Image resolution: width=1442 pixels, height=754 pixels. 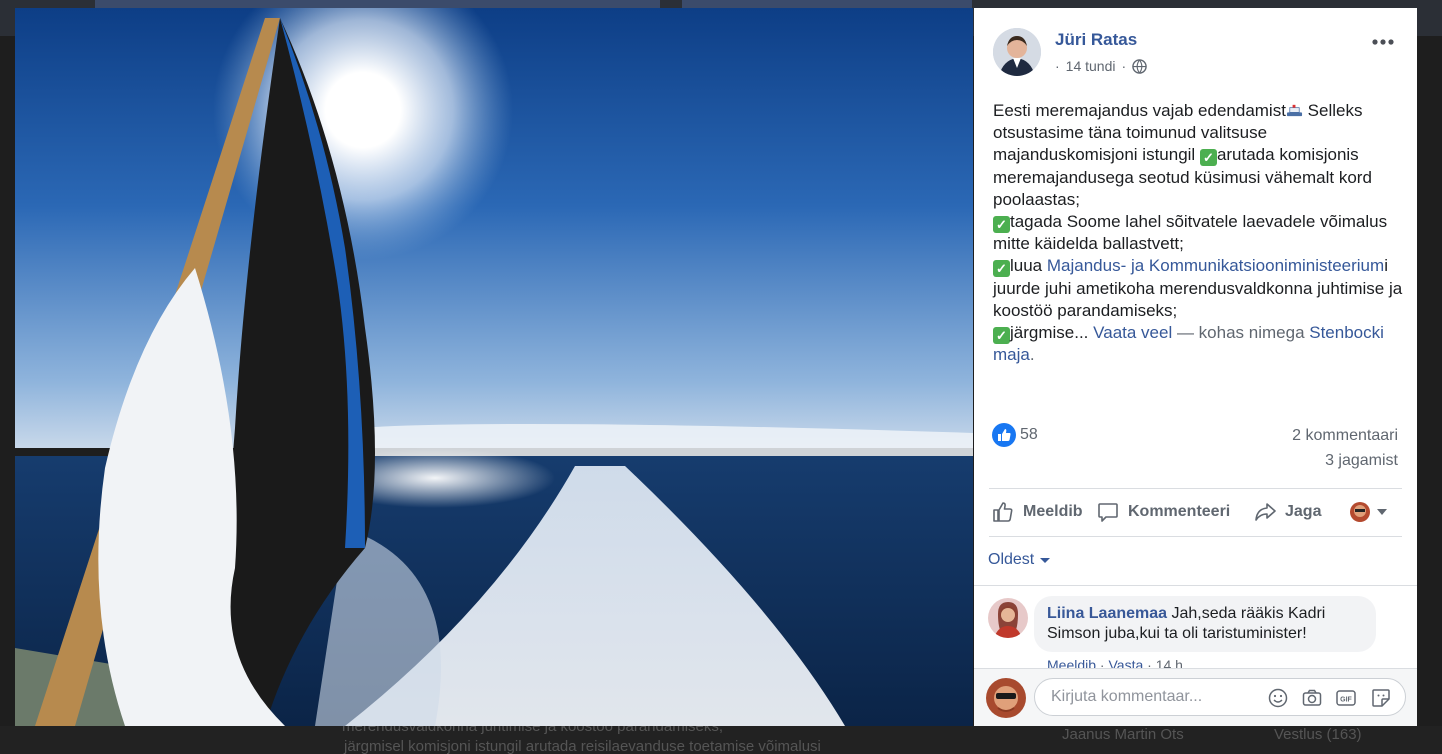 I want to click on comment-sort-label: Oldest, so click(x=1011, y=559).